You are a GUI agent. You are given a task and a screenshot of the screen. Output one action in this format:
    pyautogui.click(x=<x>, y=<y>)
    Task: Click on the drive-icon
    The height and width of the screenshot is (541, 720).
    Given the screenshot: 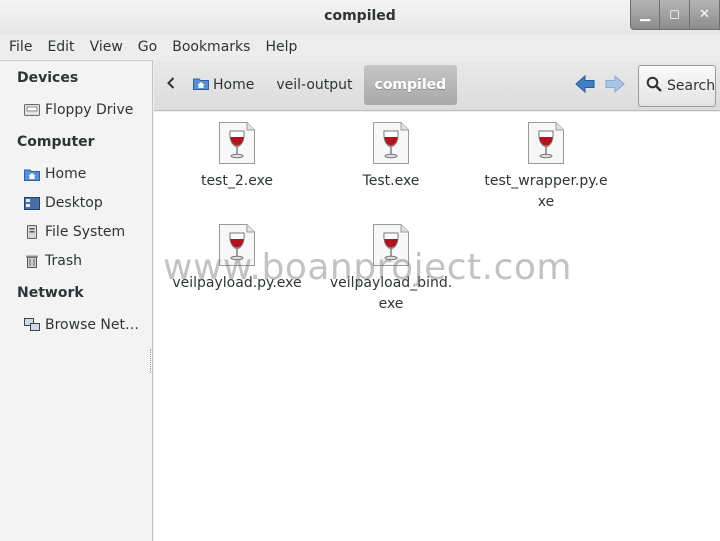 What is the action you would take?
    pyautogui.click(x=32, y=232)
    